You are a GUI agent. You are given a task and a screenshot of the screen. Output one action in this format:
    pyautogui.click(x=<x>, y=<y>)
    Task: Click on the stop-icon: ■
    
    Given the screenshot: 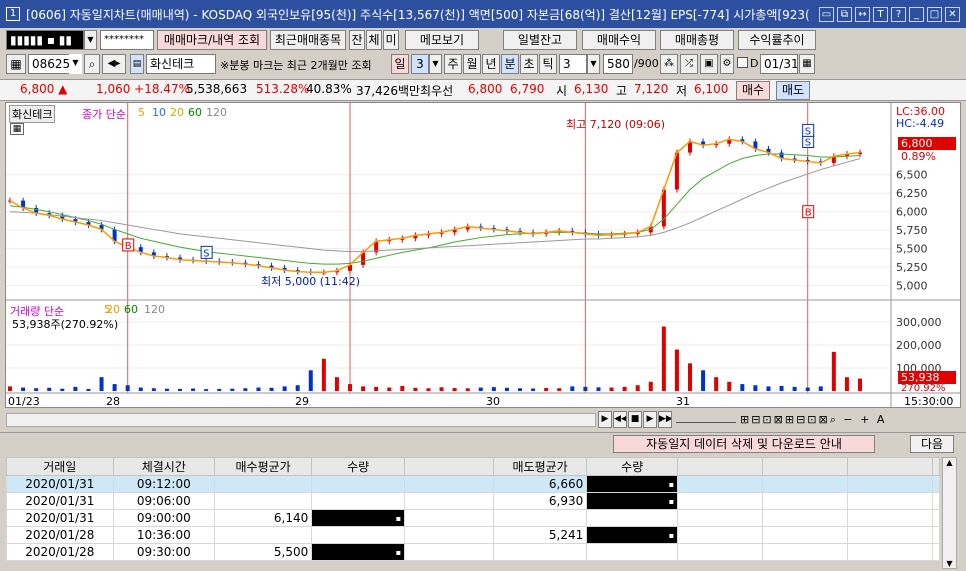 What is the action you would take?
    pyautogui.click(x=635, y=419)
    